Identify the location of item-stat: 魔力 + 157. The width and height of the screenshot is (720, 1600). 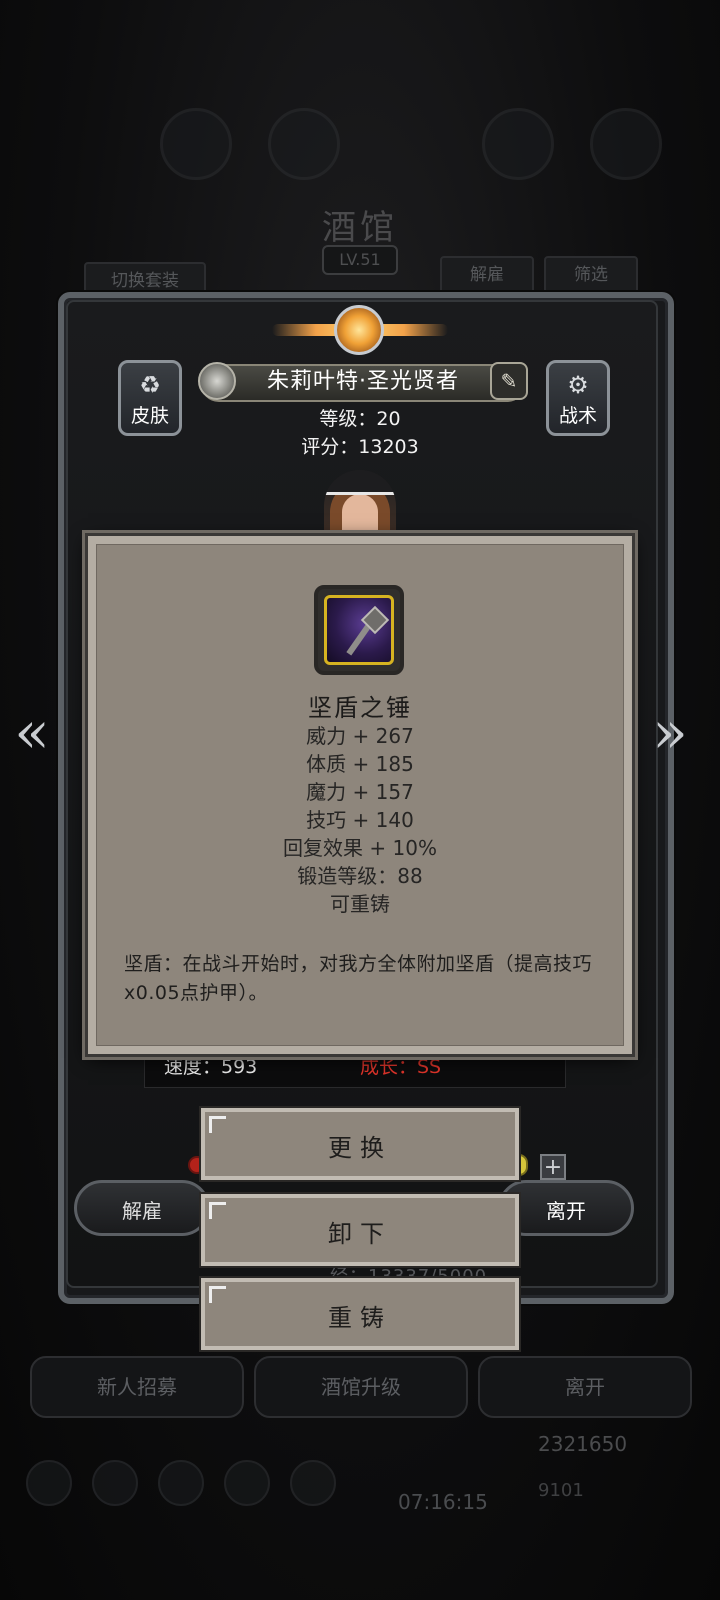
(360, 792).